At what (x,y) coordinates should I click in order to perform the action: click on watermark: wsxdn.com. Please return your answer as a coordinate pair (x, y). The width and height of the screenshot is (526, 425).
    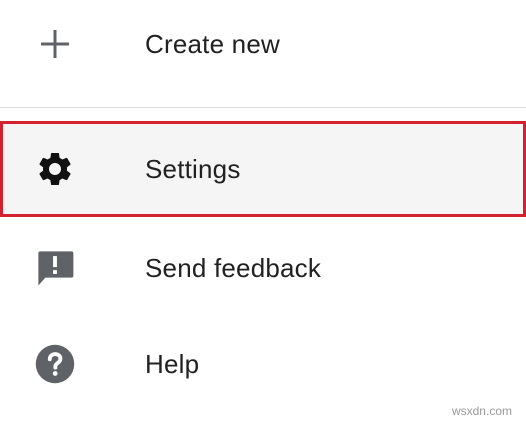
    Looking at the image, I should click on (481, 411).